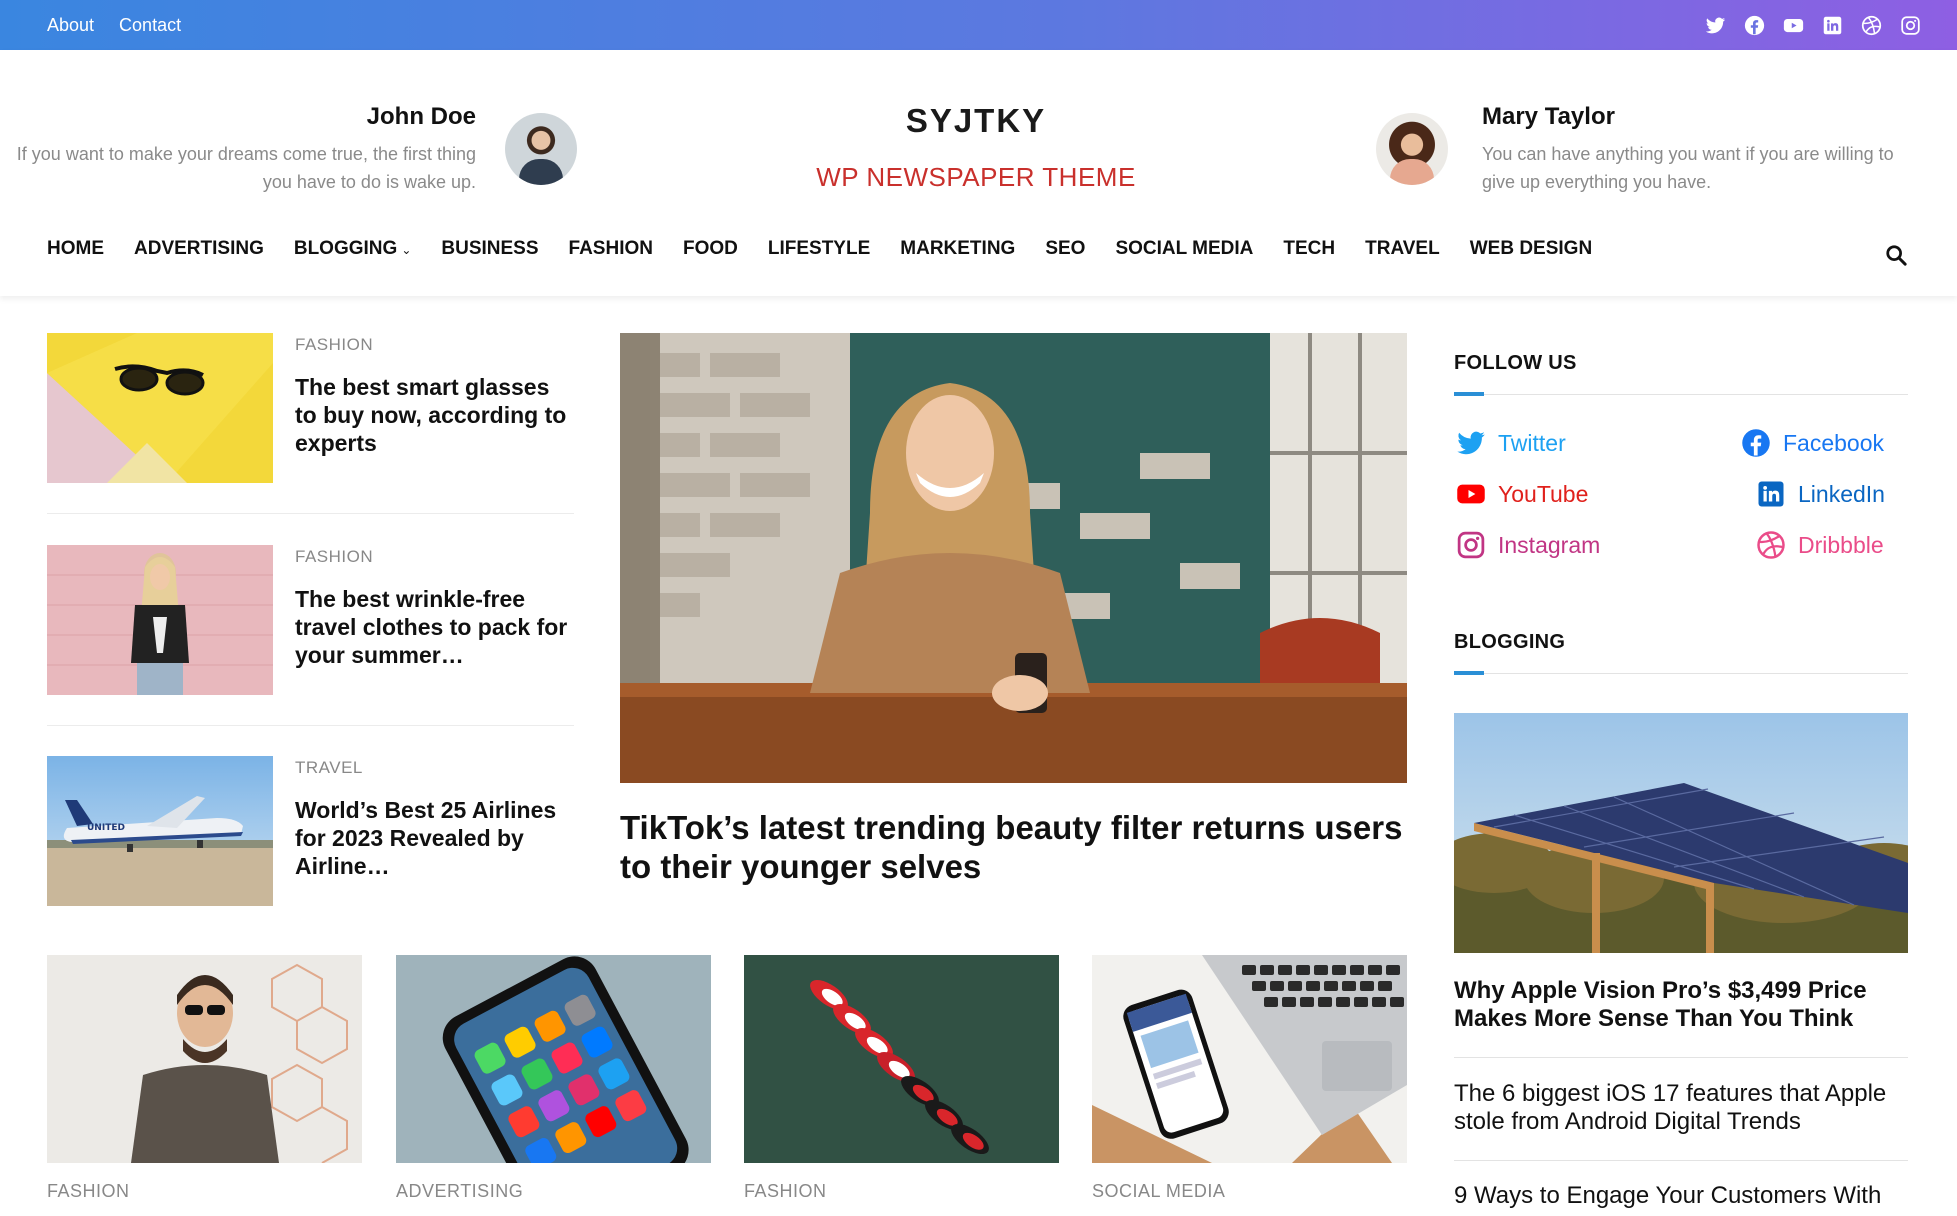 The width and height of the screenshot is (1957, 1216). I want to click on top-social-icons, so click(1813, 25).